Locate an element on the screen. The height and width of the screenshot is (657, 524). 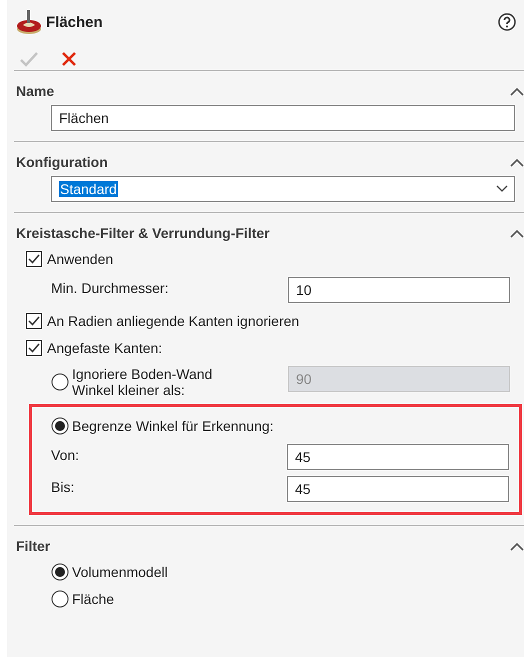
radio-label: Fläche is located at coordinates (93, 599).